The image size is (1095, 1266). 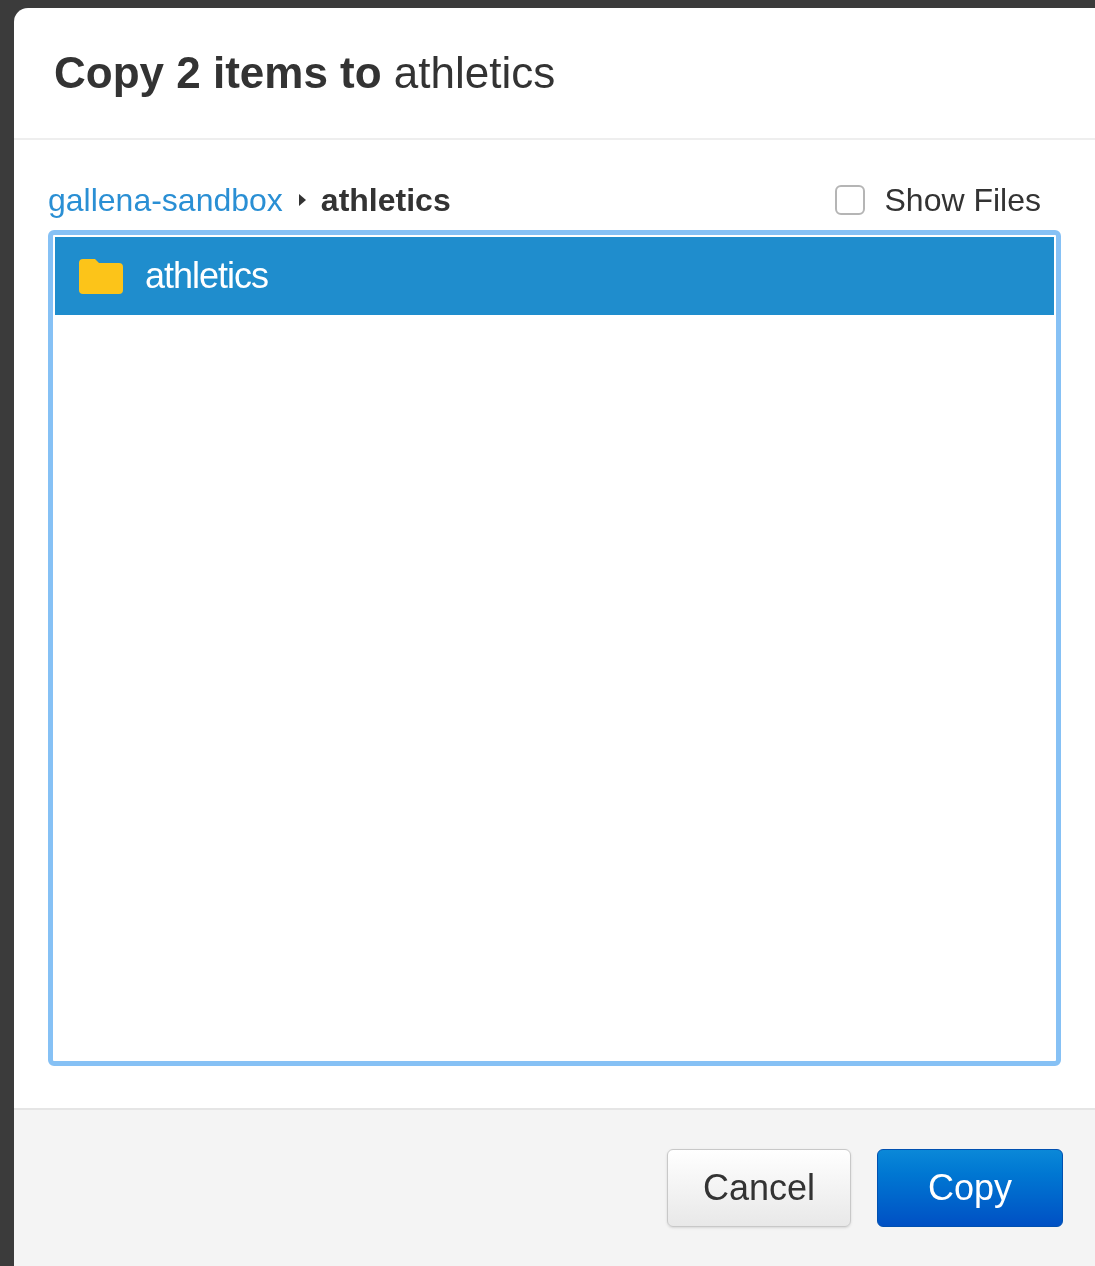 I want to click on breadcrumb-link: gallena-sandbox, so click(x=165, y=200).